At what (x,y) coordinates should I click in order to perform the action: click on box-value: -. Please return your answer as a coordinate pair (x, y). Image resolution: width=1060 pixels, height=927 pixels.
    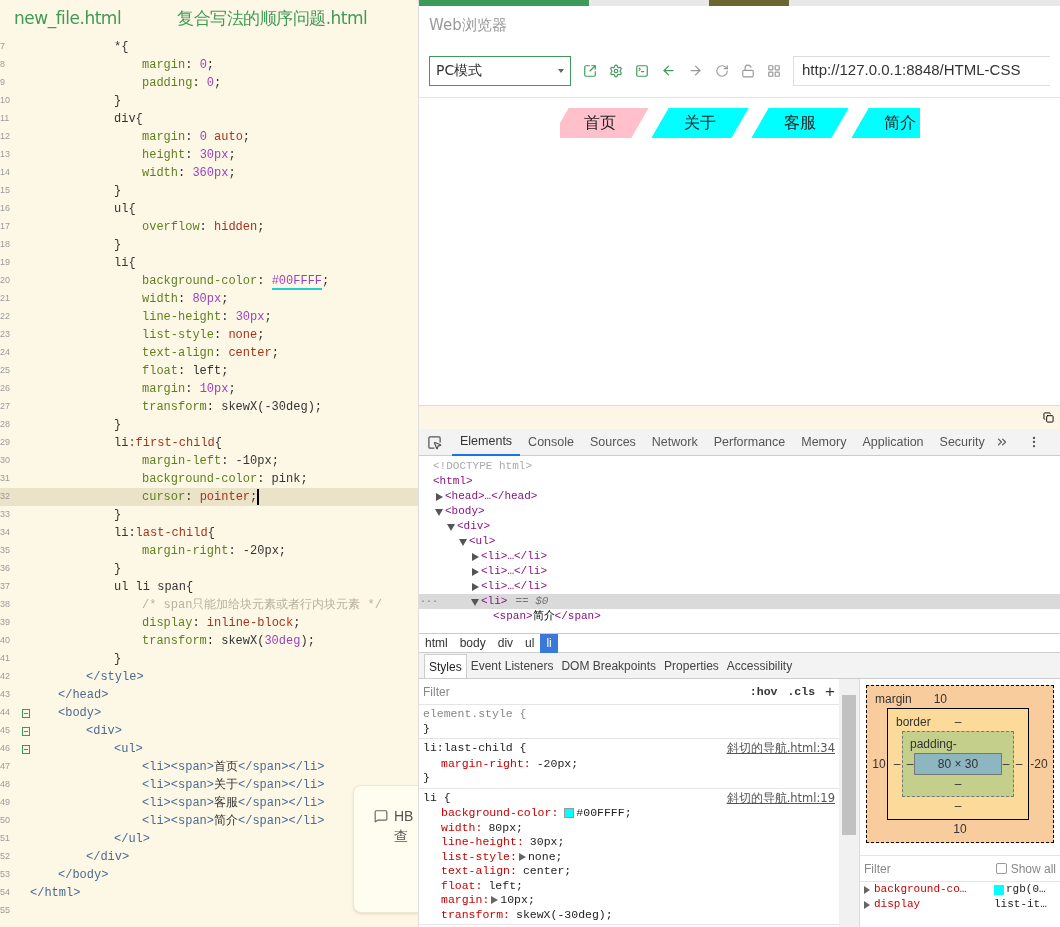
    Looking at the image, I should click on (954, 744).